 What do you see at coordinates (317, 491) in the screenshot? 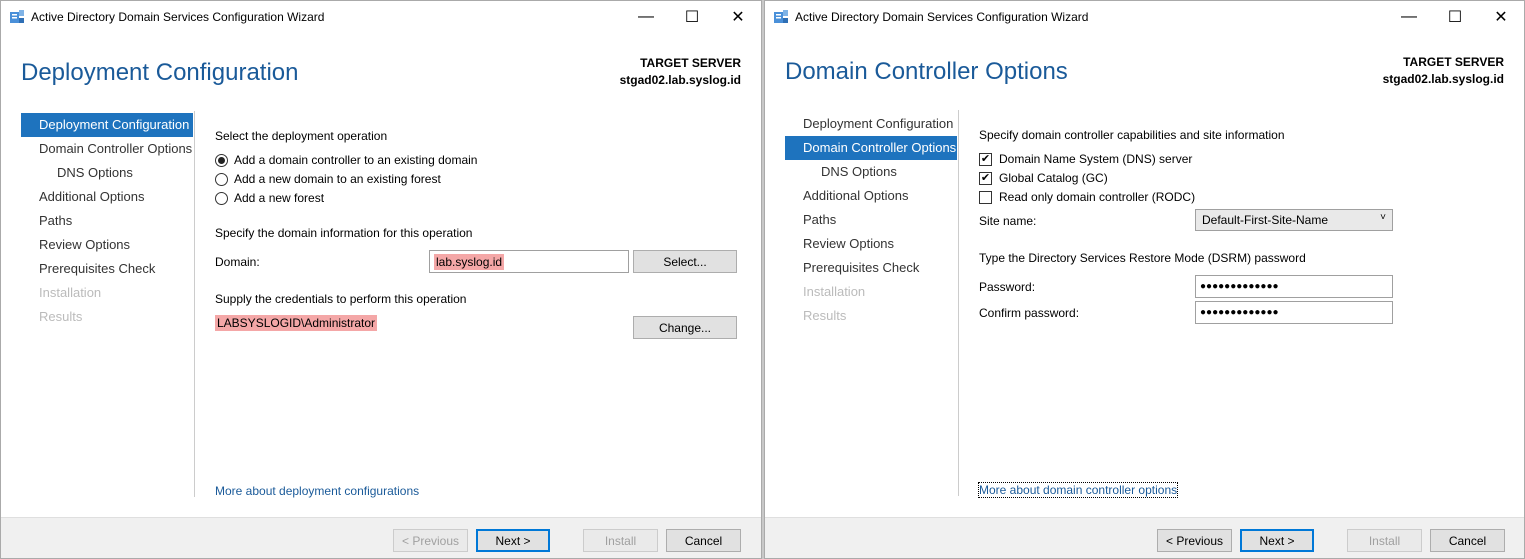
I see `more-about-deployment-link: More about deployment configurations` at bounding box center [317, 491].